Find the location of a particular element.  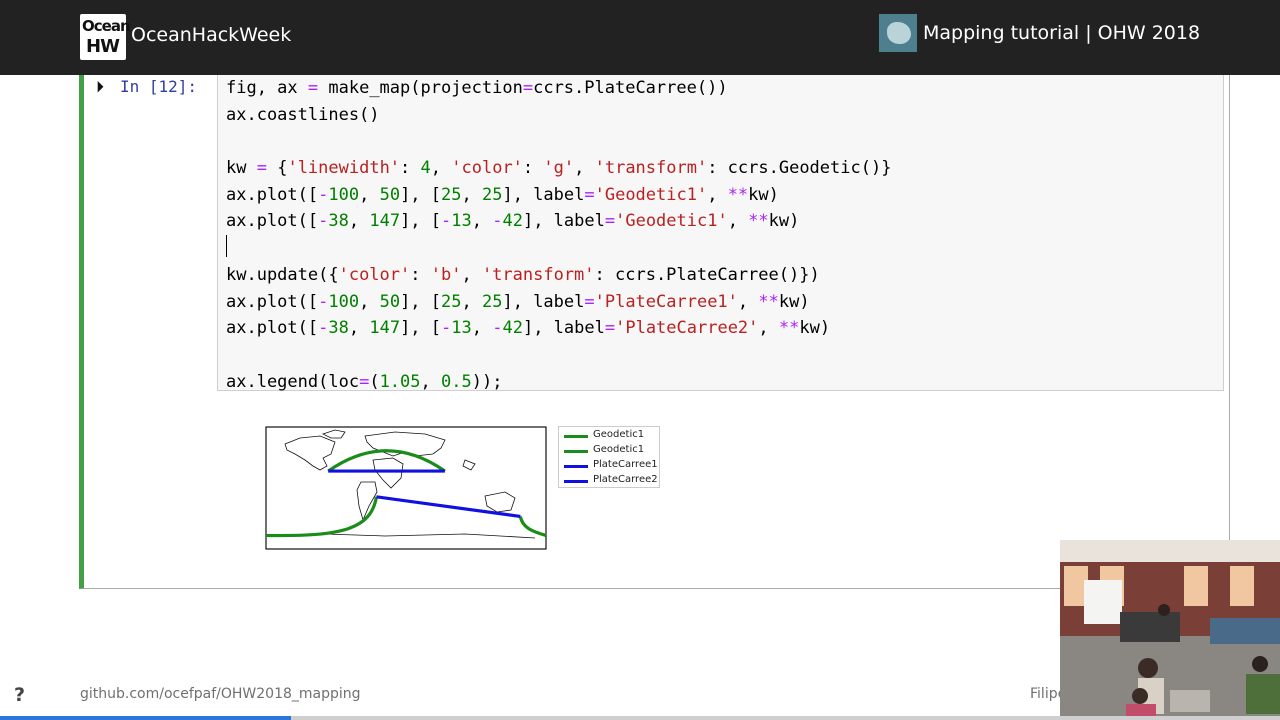

code-token: )); is located at coordinates (487, 381).